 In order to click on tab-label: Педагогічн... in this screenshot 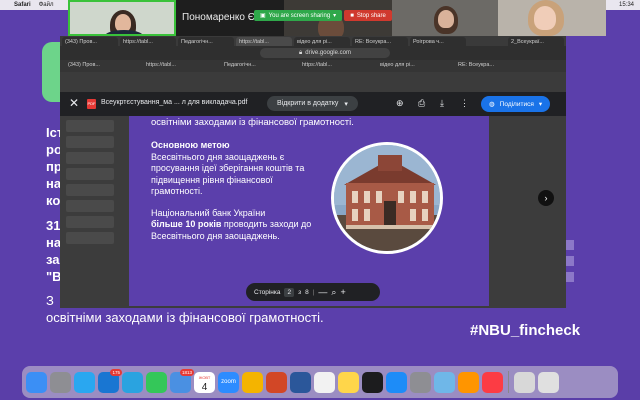, I will do `click(197, 42)`.